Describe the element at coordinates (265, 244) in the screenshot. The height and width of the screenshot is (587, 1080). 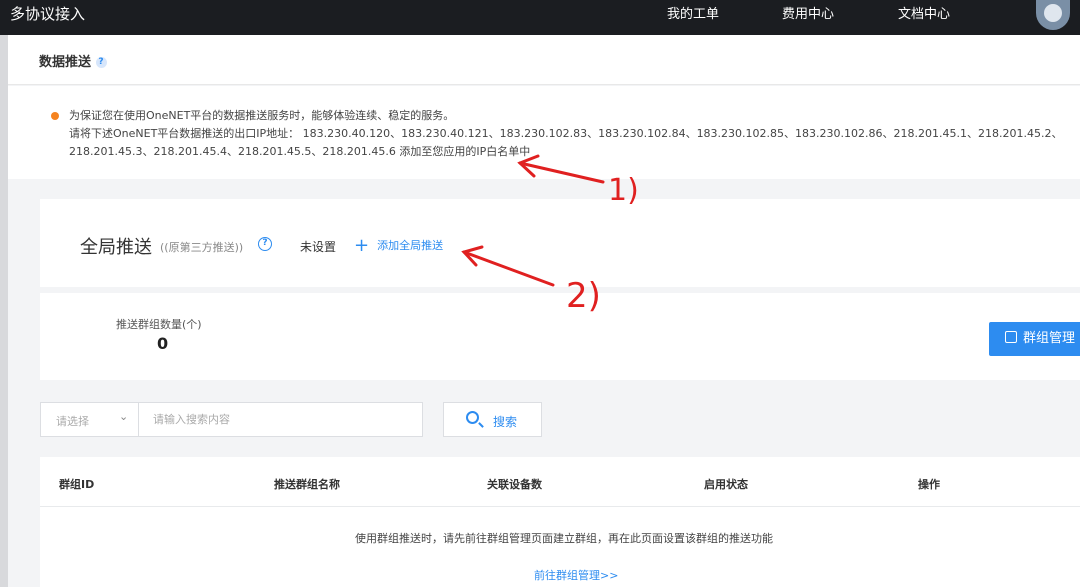
I see `global-push-help-icon: ?` at that location.